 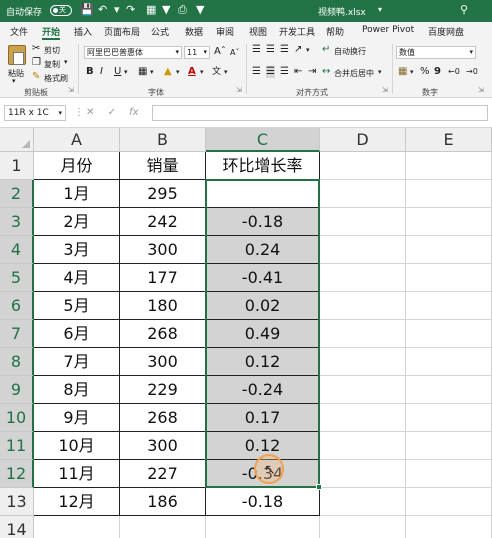 I want to click on cancel-button: ✕, so click(x=90, y=112).